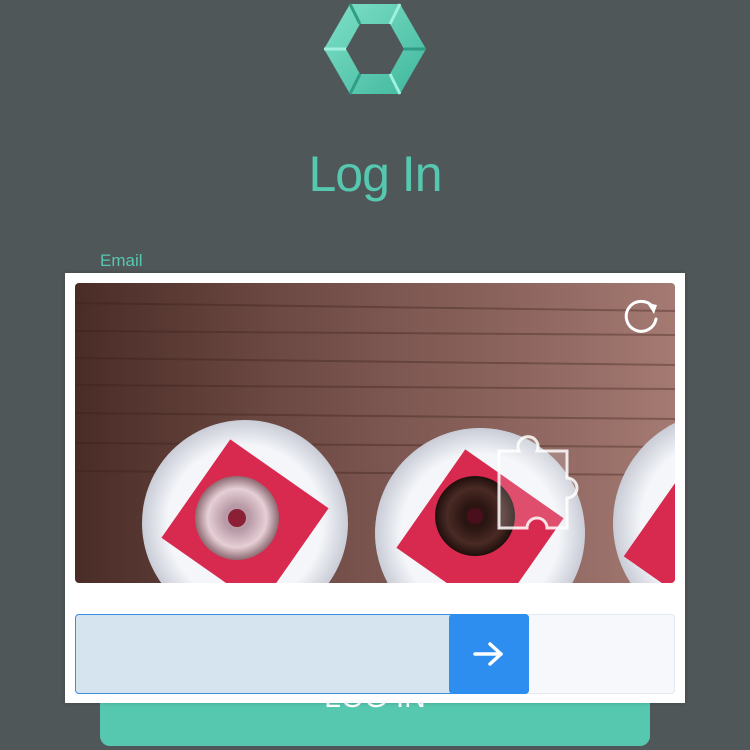 The image size is (750, 750). I want to click on slider-handle, so click(489, 654).